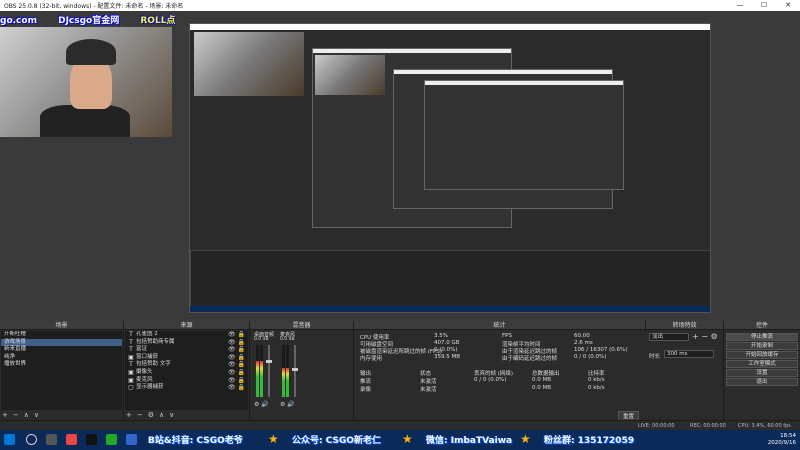  Describe the element at coordinates (20, 415) in the screenshot. I see `scenes-toolbar: + − ∧ ∨` at that location.